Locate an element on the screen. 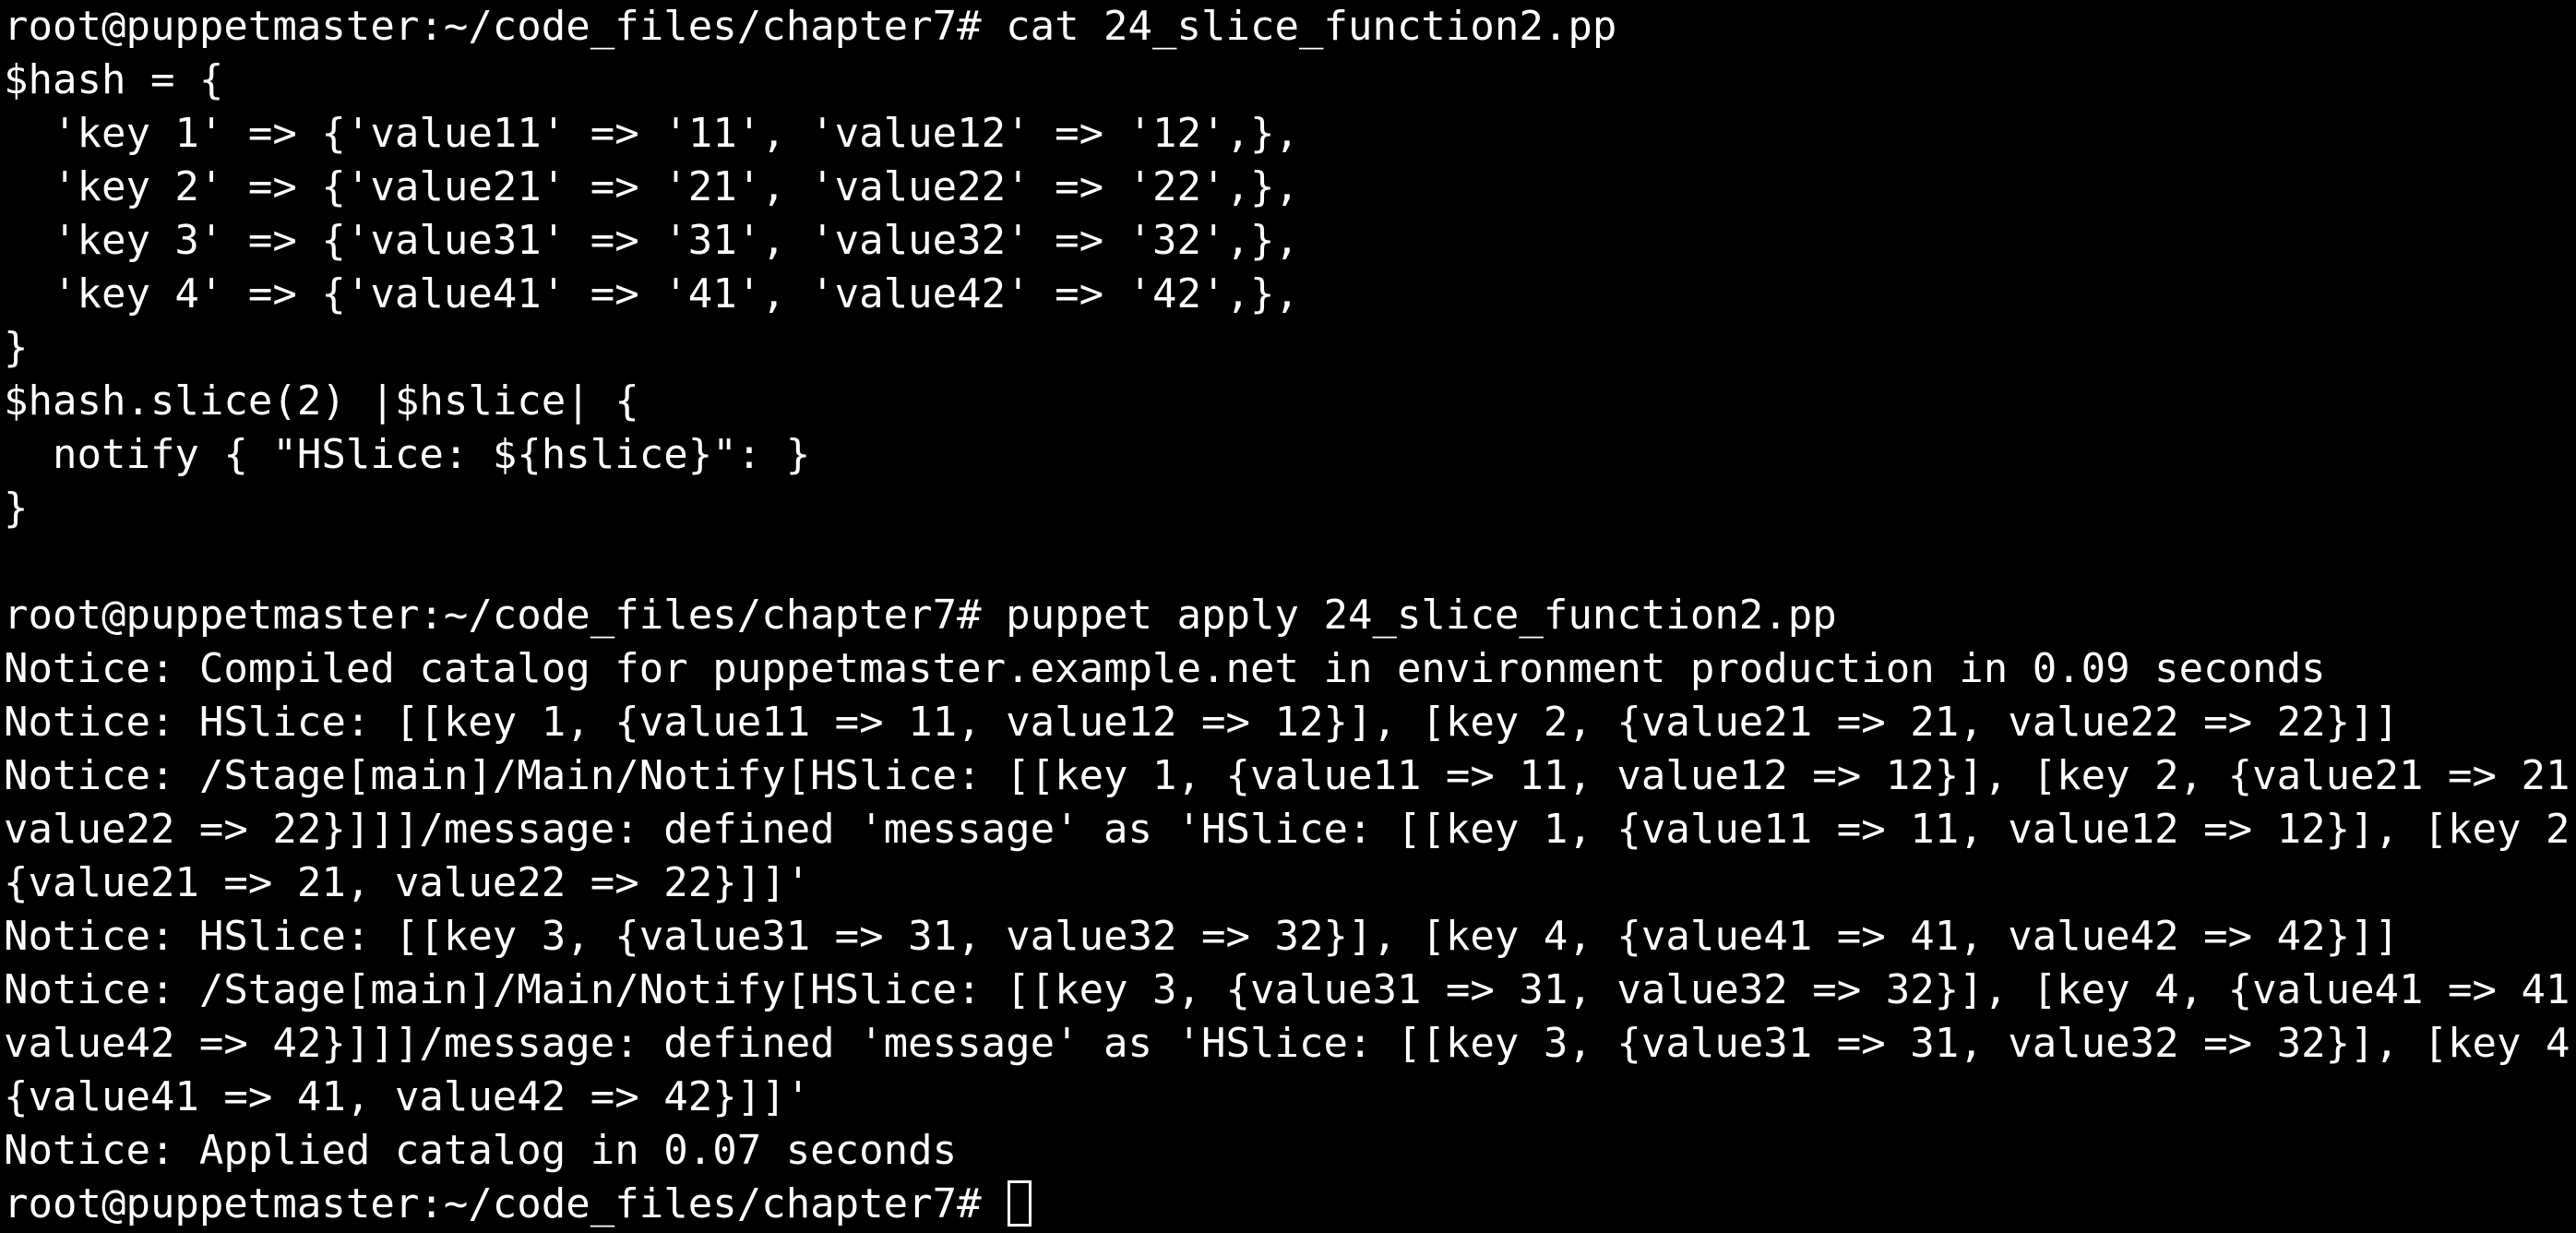 The width and height of the screenshot is (2576, 1233). terminal-line: {value41 => 41, value42 => 42}]]' is located at coordinates (408, 1096).